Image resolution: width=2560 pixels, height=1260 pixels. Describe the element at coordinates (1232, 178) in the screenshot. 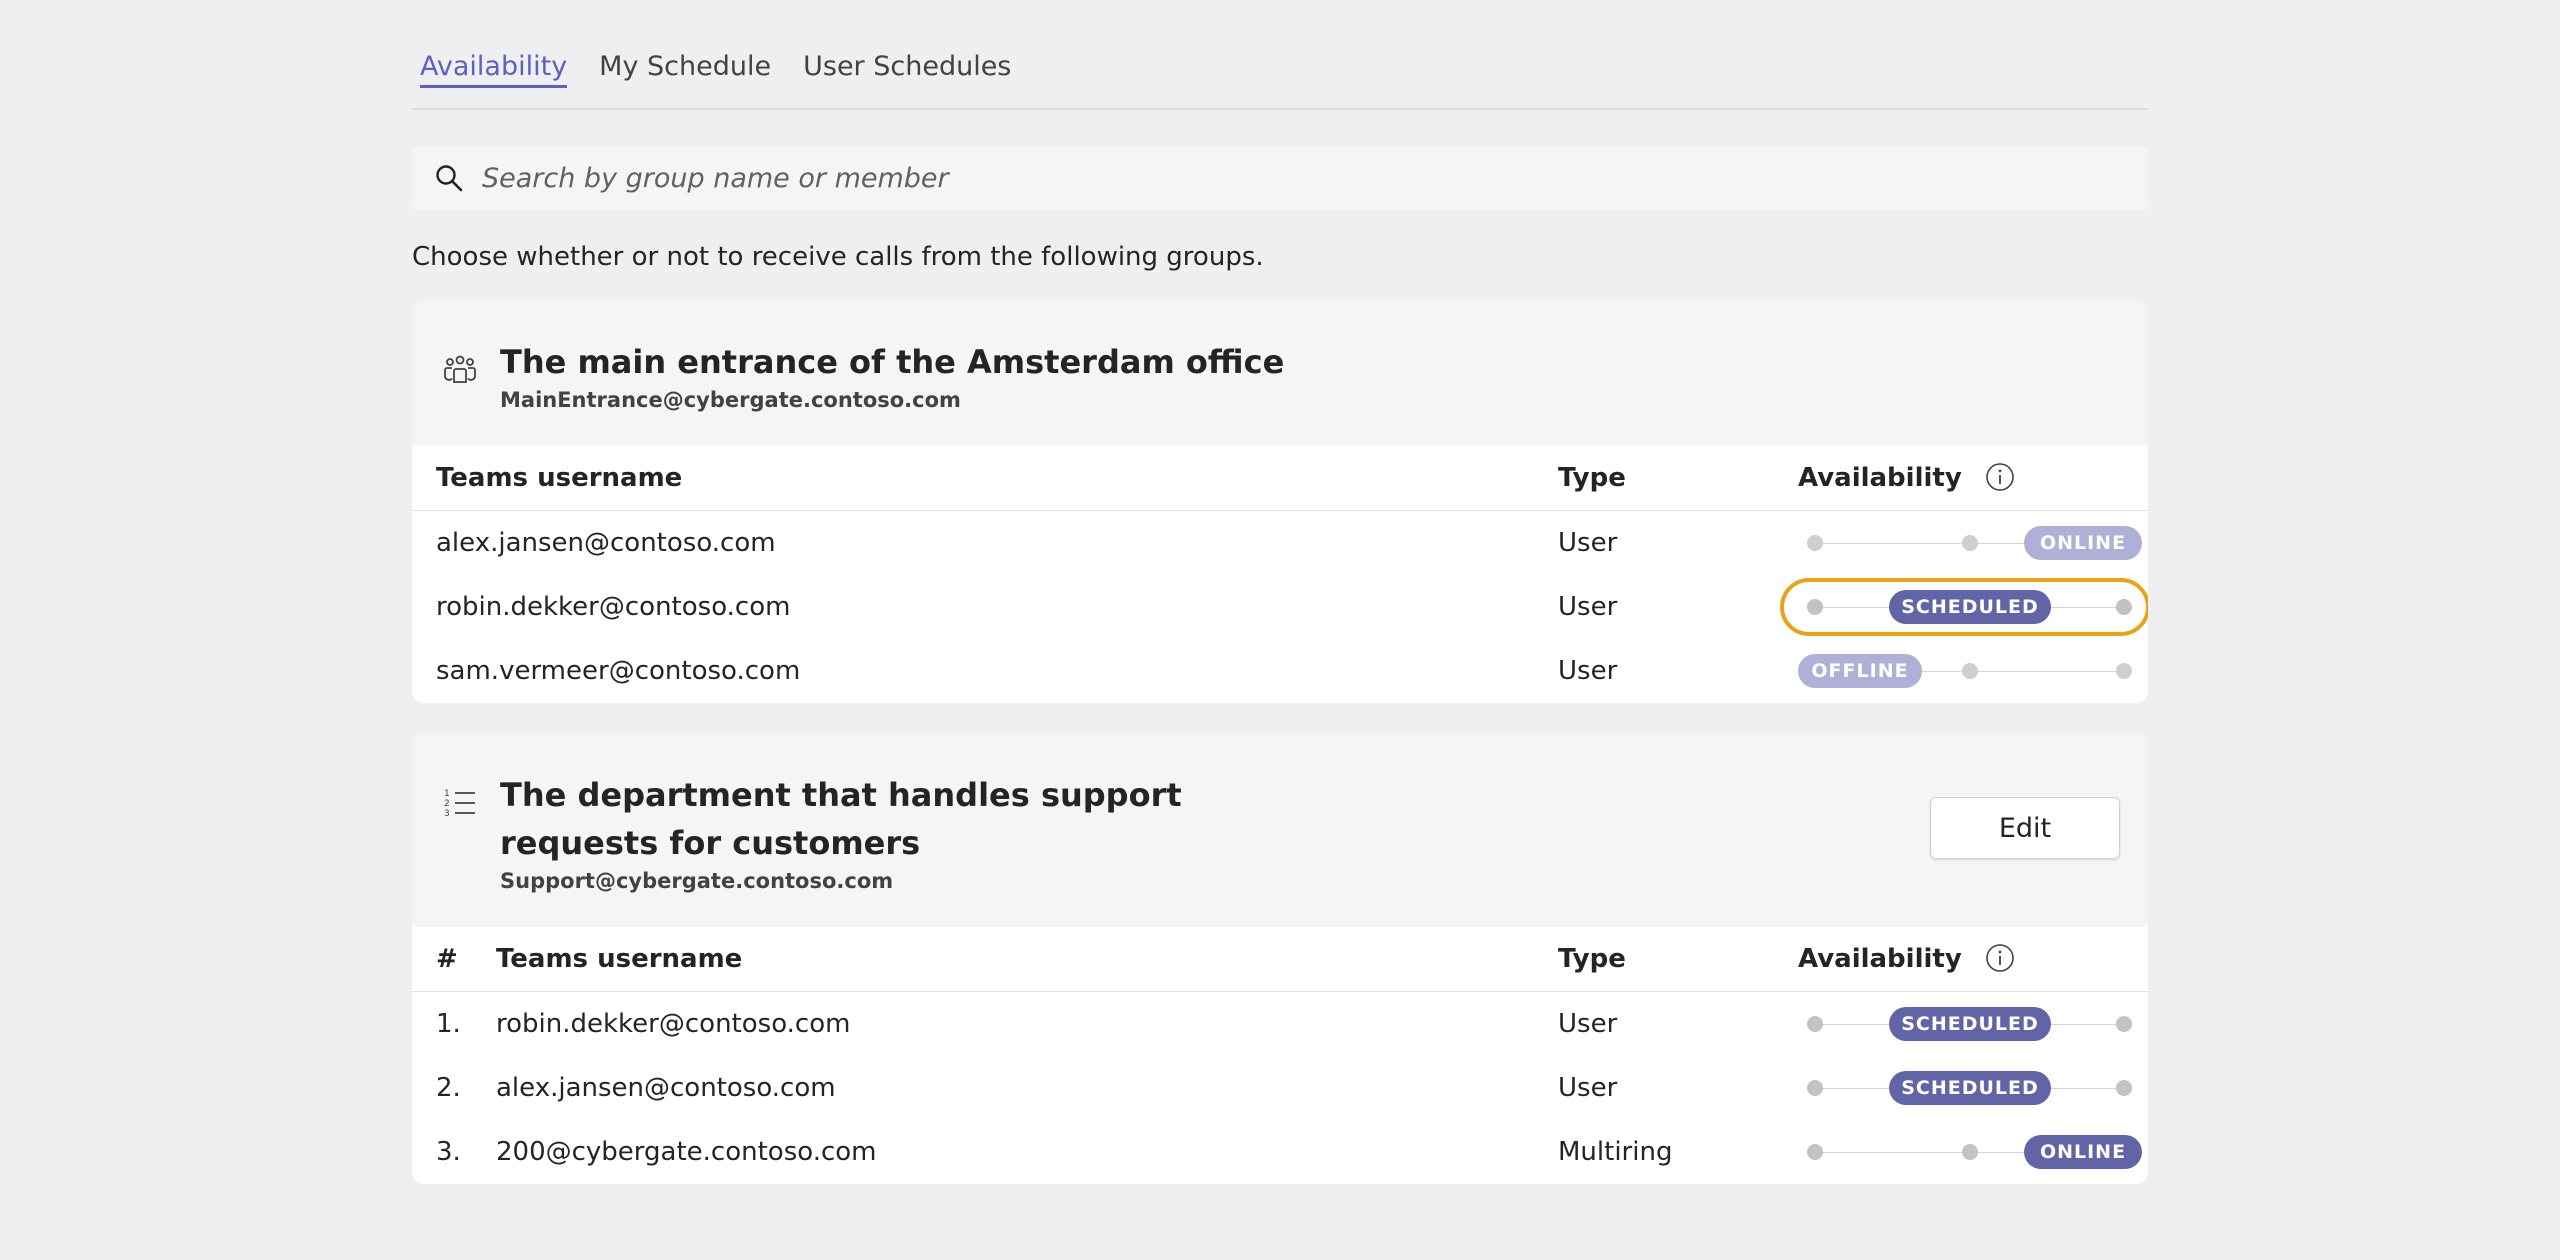

I see `search-input` at that location.